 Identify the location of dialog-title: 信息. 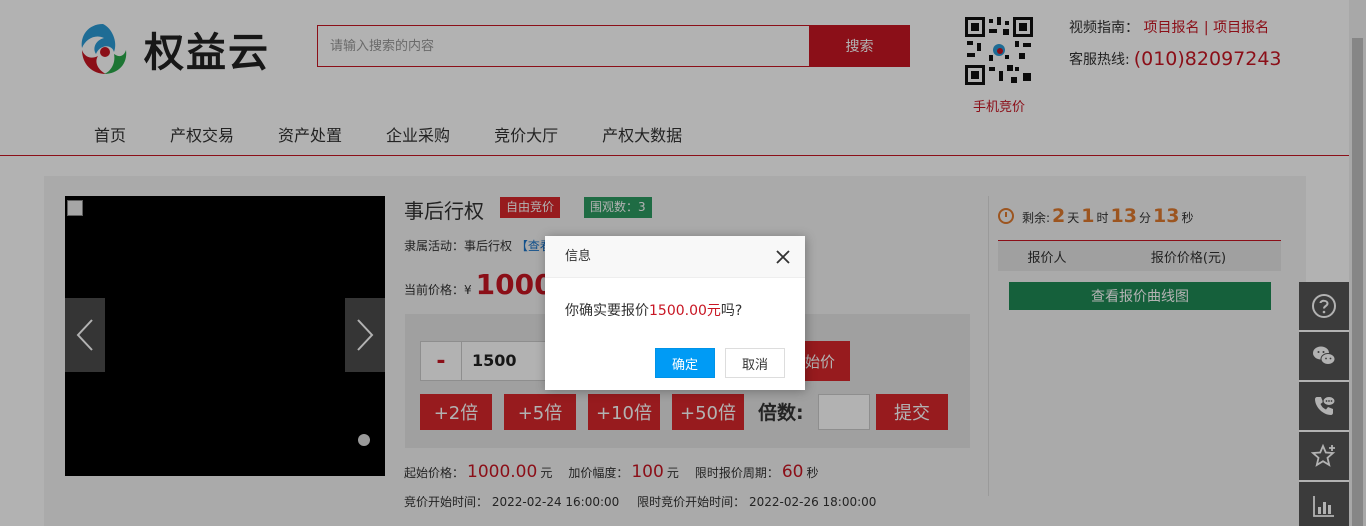
(578, 256).